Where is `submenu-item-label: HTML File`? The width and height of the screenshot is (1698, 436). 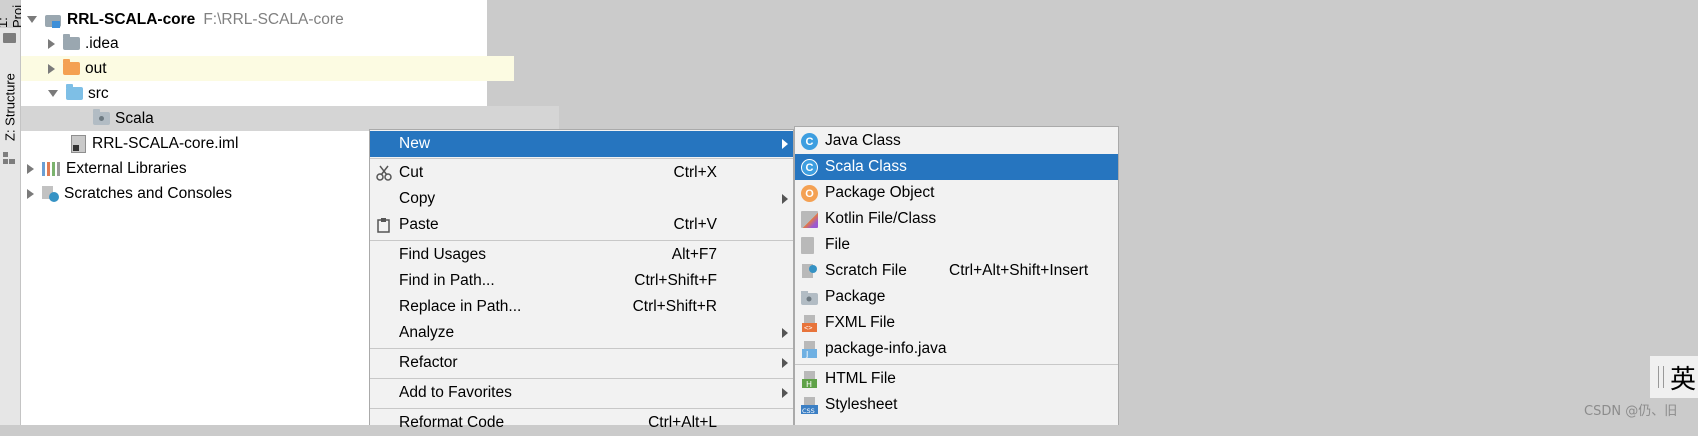 submenu-item-label: HTML File is located at coordinates (860, 378).